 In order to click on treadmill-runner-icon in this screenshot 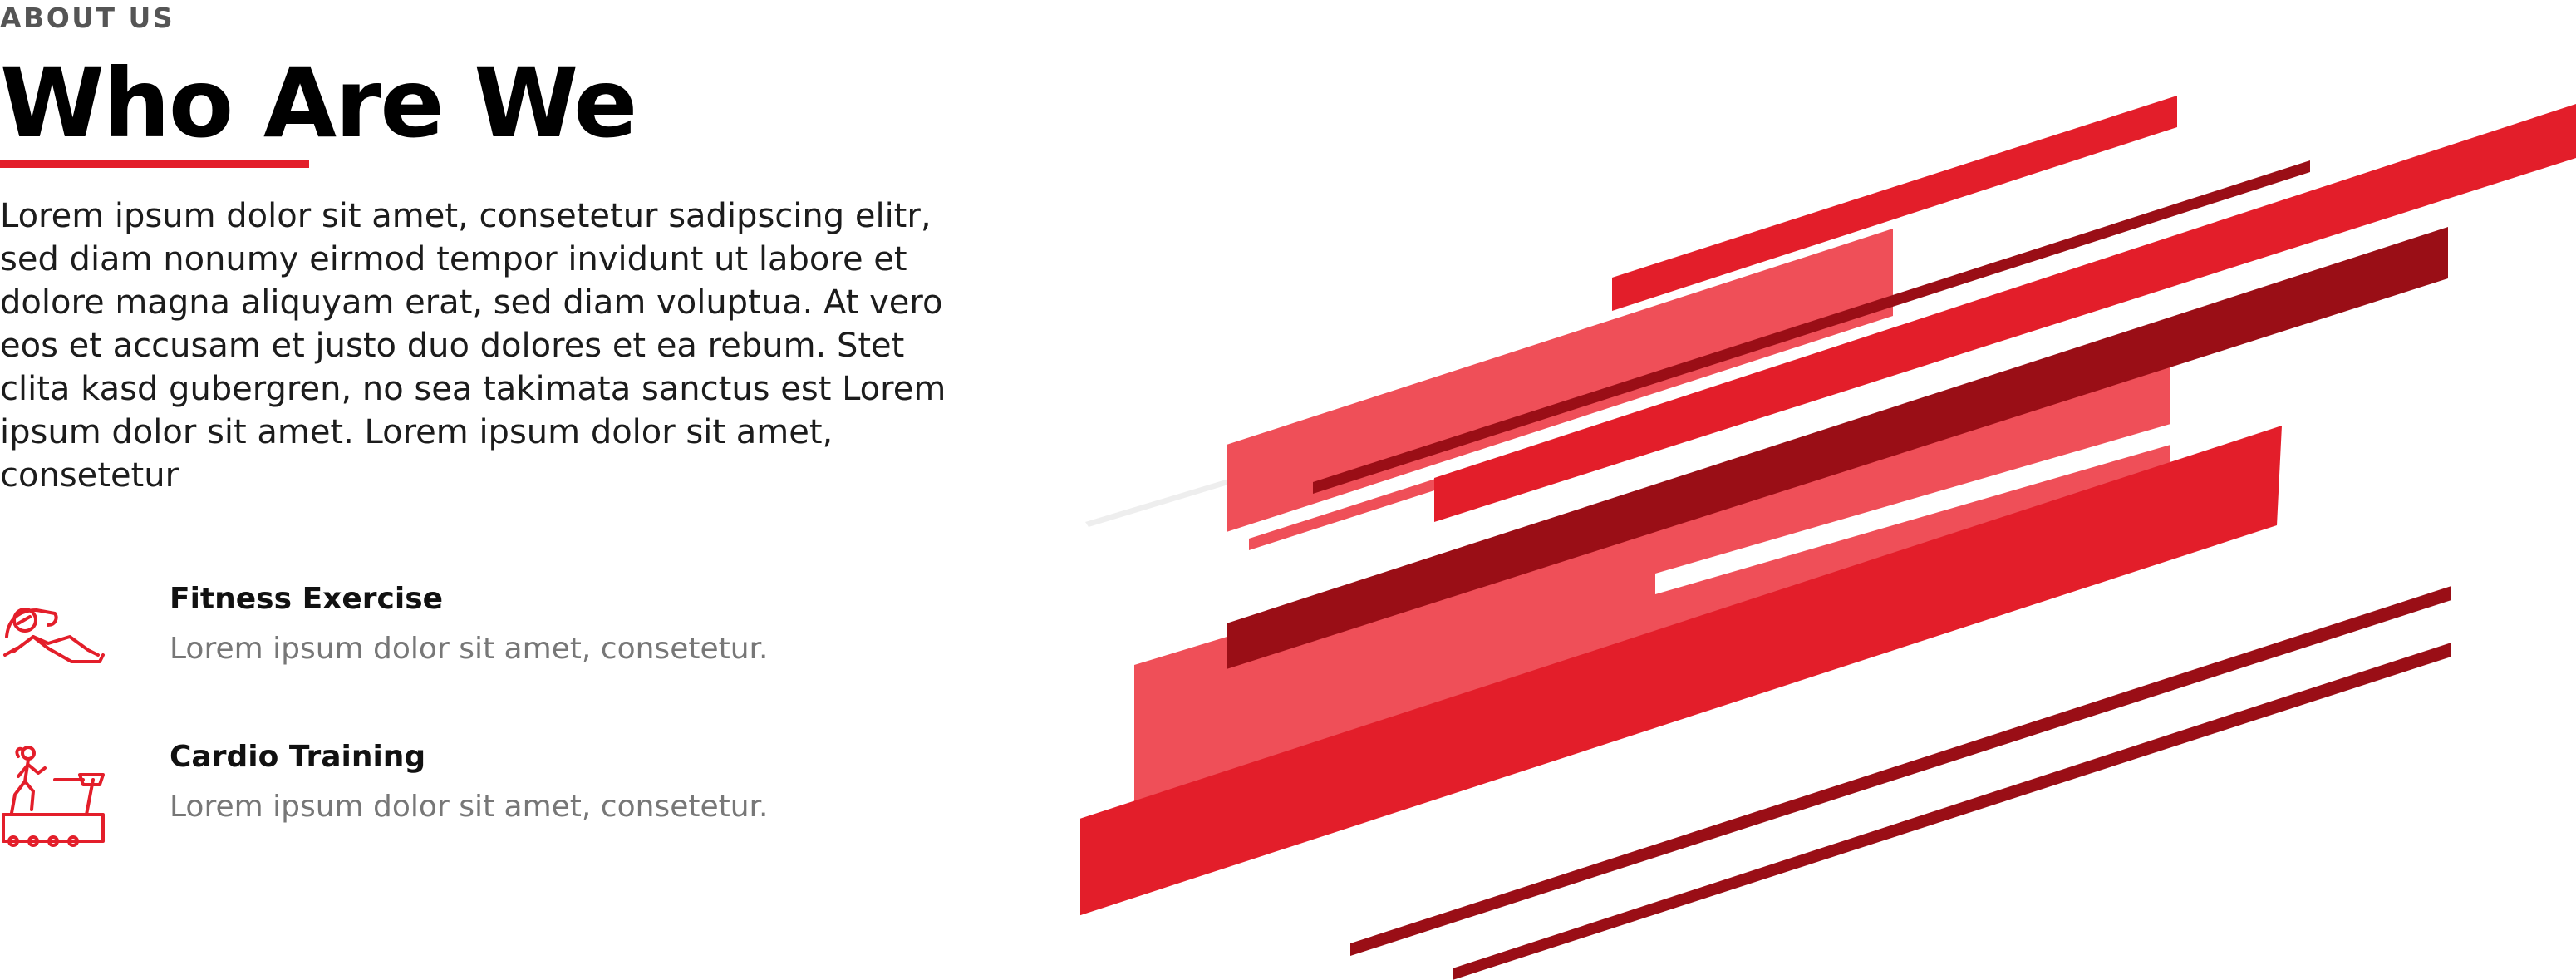, I will do `click(53, 797)`.